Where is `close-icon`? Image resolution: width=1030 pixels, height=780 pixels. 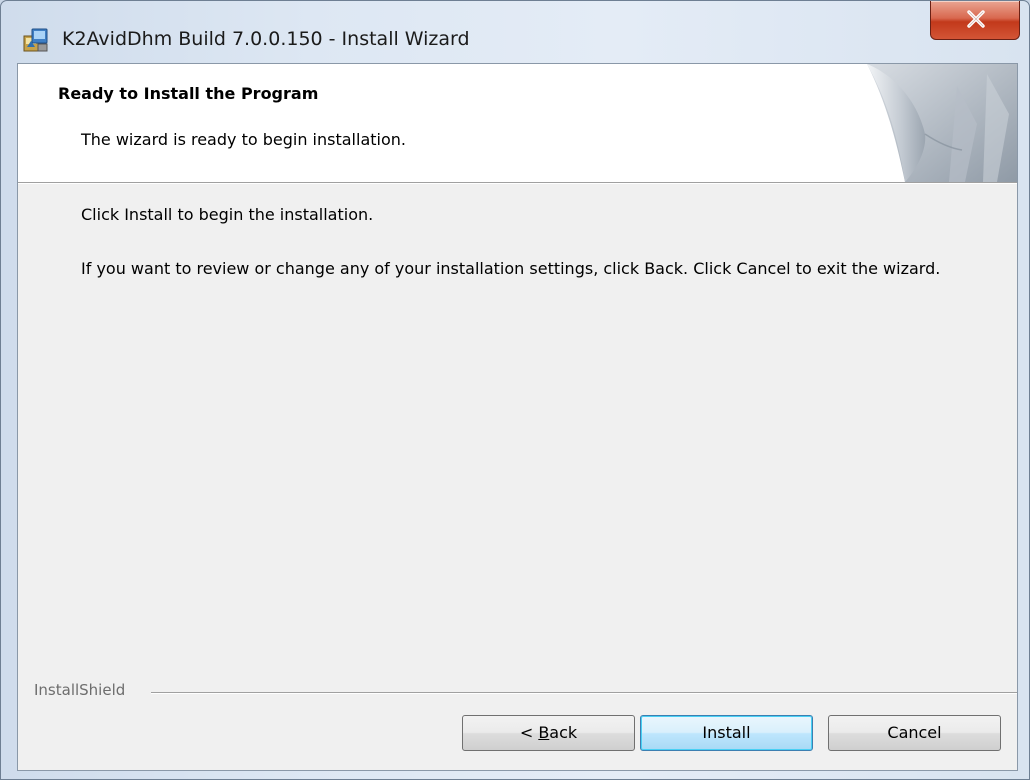
close-icon is located at coordinates (976, 19).